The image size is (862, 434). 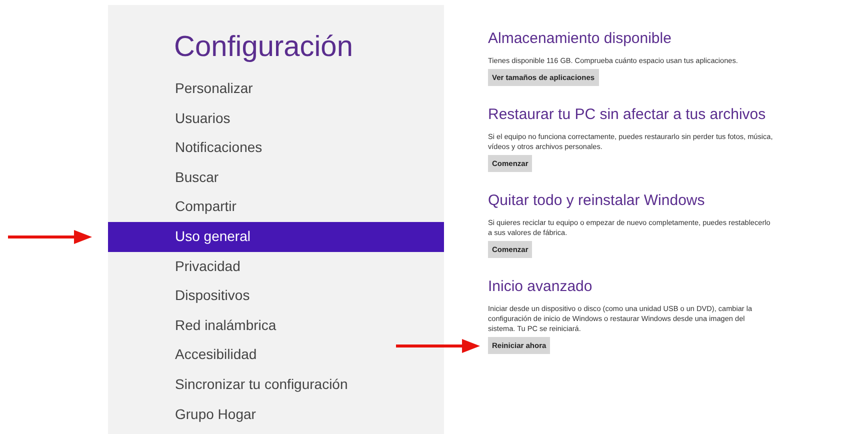 What do you see at coordinates (276, 89) in the screenshot?
I see `settings-menu-item: Personalizar` at bounding box center [276, 89].